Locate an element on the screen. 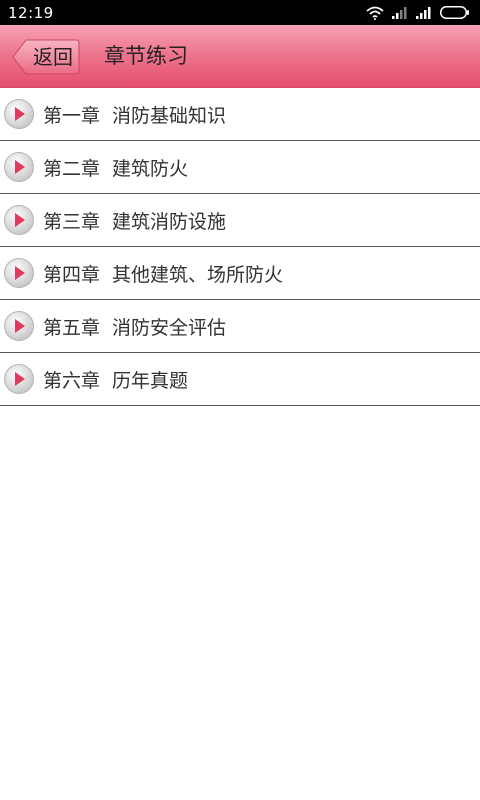  chapter-label: 第五章 消防安全评估 is located at coordinates (134, 326).